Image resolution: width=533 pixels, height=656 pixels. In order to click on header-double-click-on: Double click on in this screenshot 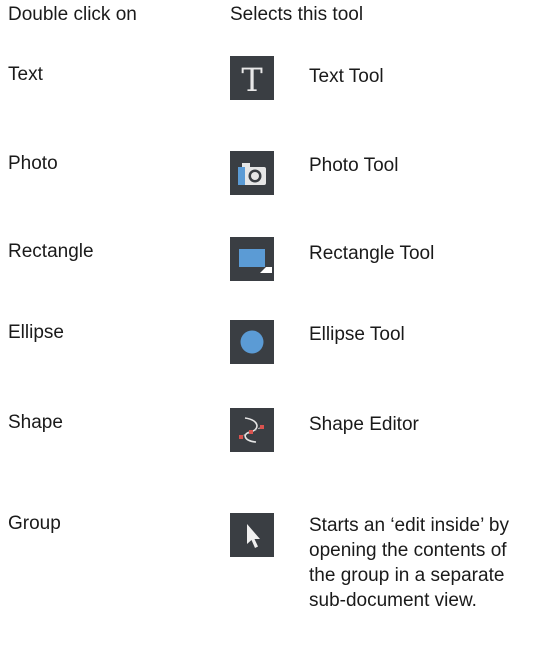, I will do `click(72, 14)`.